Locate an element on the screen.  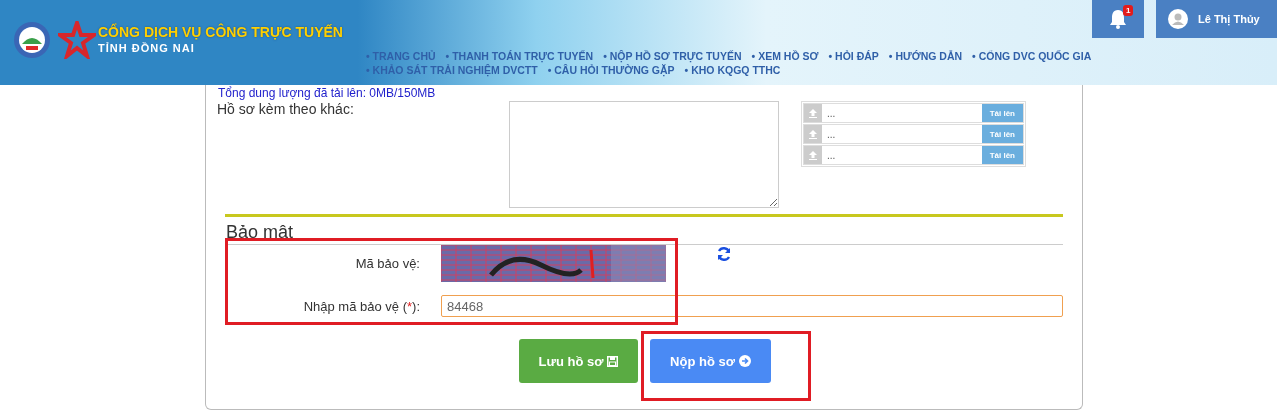
save-button: Lưu hồ sơ is located at coordinates (578, 361).